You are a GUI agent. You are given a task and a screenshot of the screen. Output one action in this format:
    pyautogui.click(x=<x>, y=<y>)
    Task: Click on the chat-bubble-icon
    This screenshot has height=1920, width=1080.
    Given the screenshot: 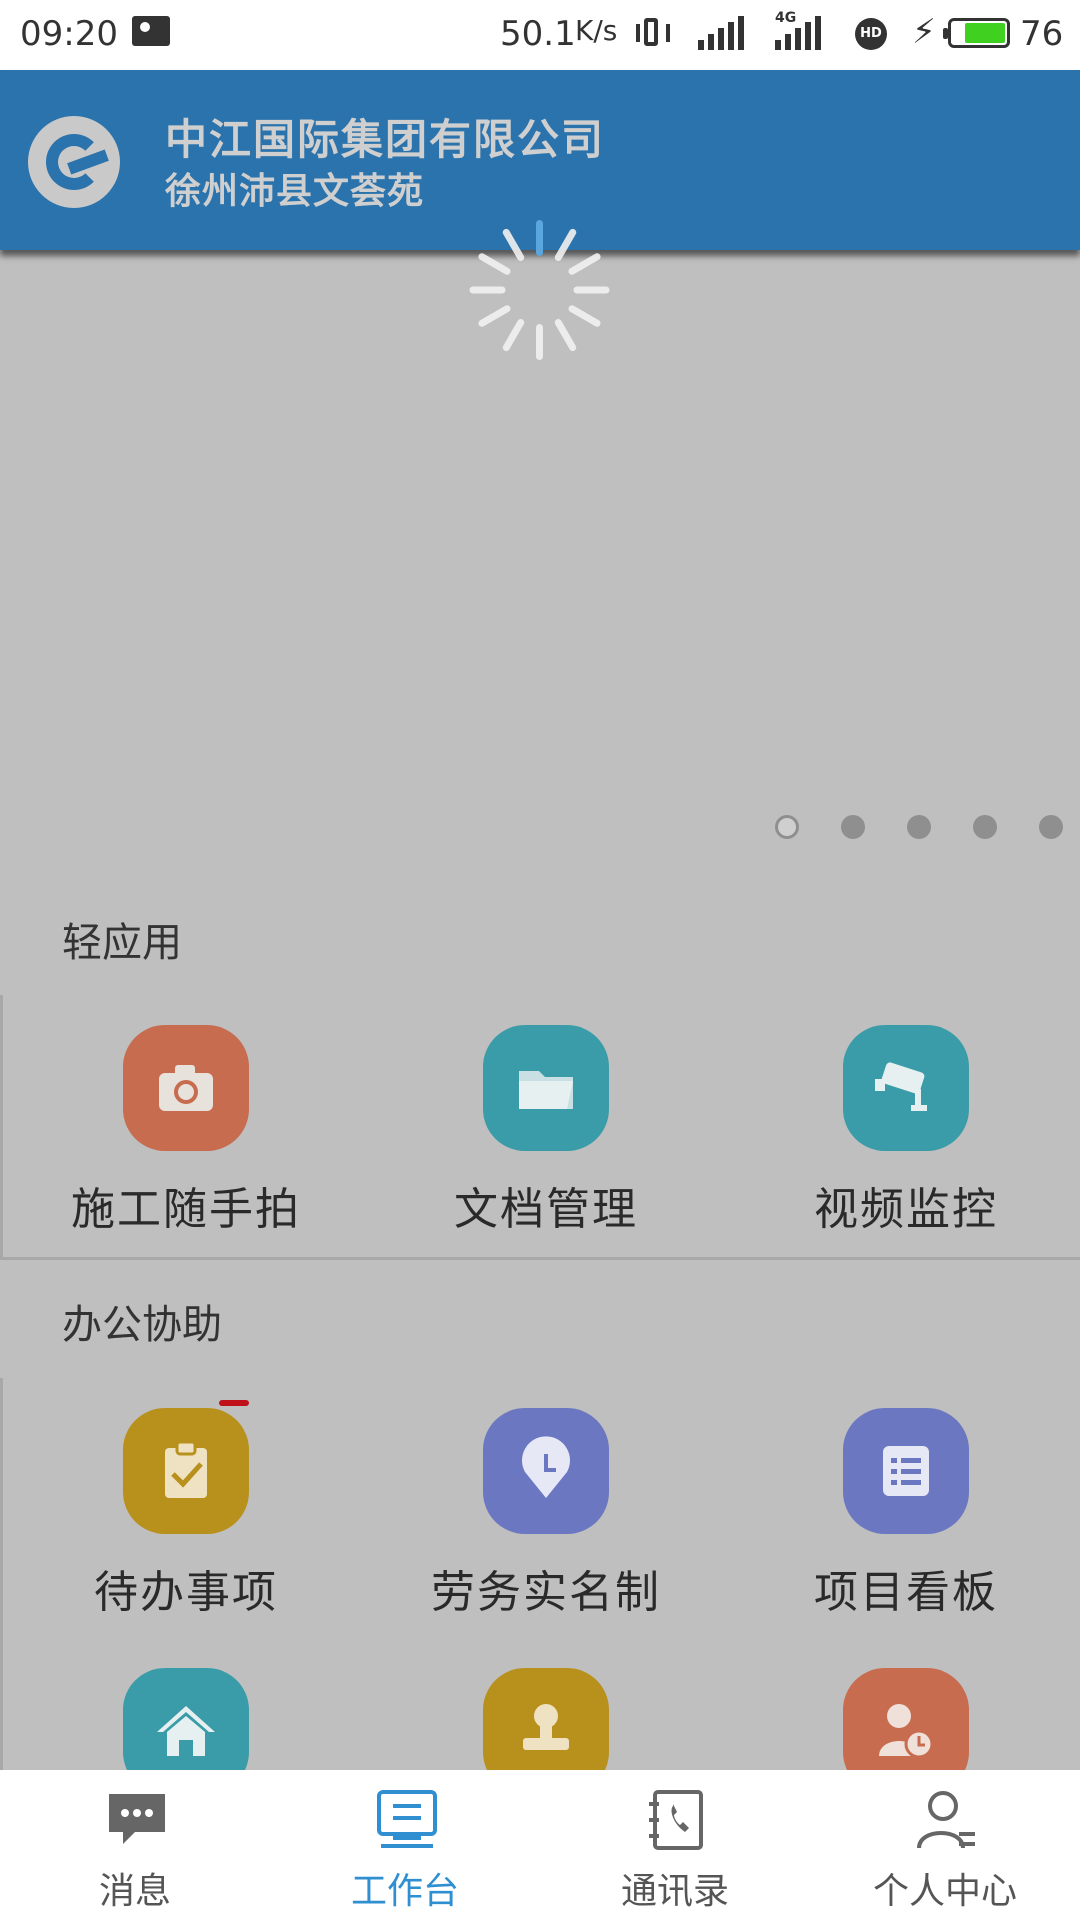 What is the action you would take?
    pyautogui.click(x=137, y=1820)
    